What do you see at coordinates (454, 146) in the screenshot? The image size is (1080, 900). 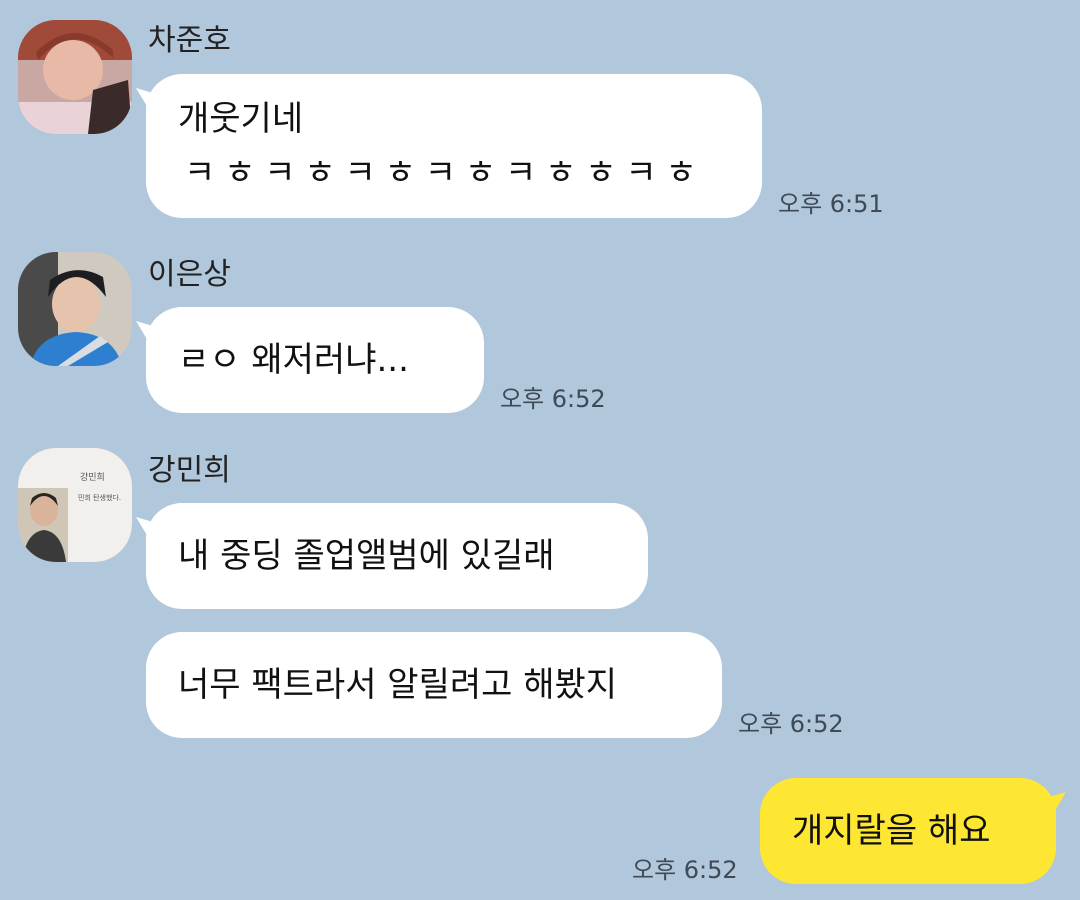 I see `message-bubble: 개웃기네 ㅋㅎㅋㅎㅋㅎㅋㅎㅋㅎㅎㅋㅎ` at bounding box center [454, 146].